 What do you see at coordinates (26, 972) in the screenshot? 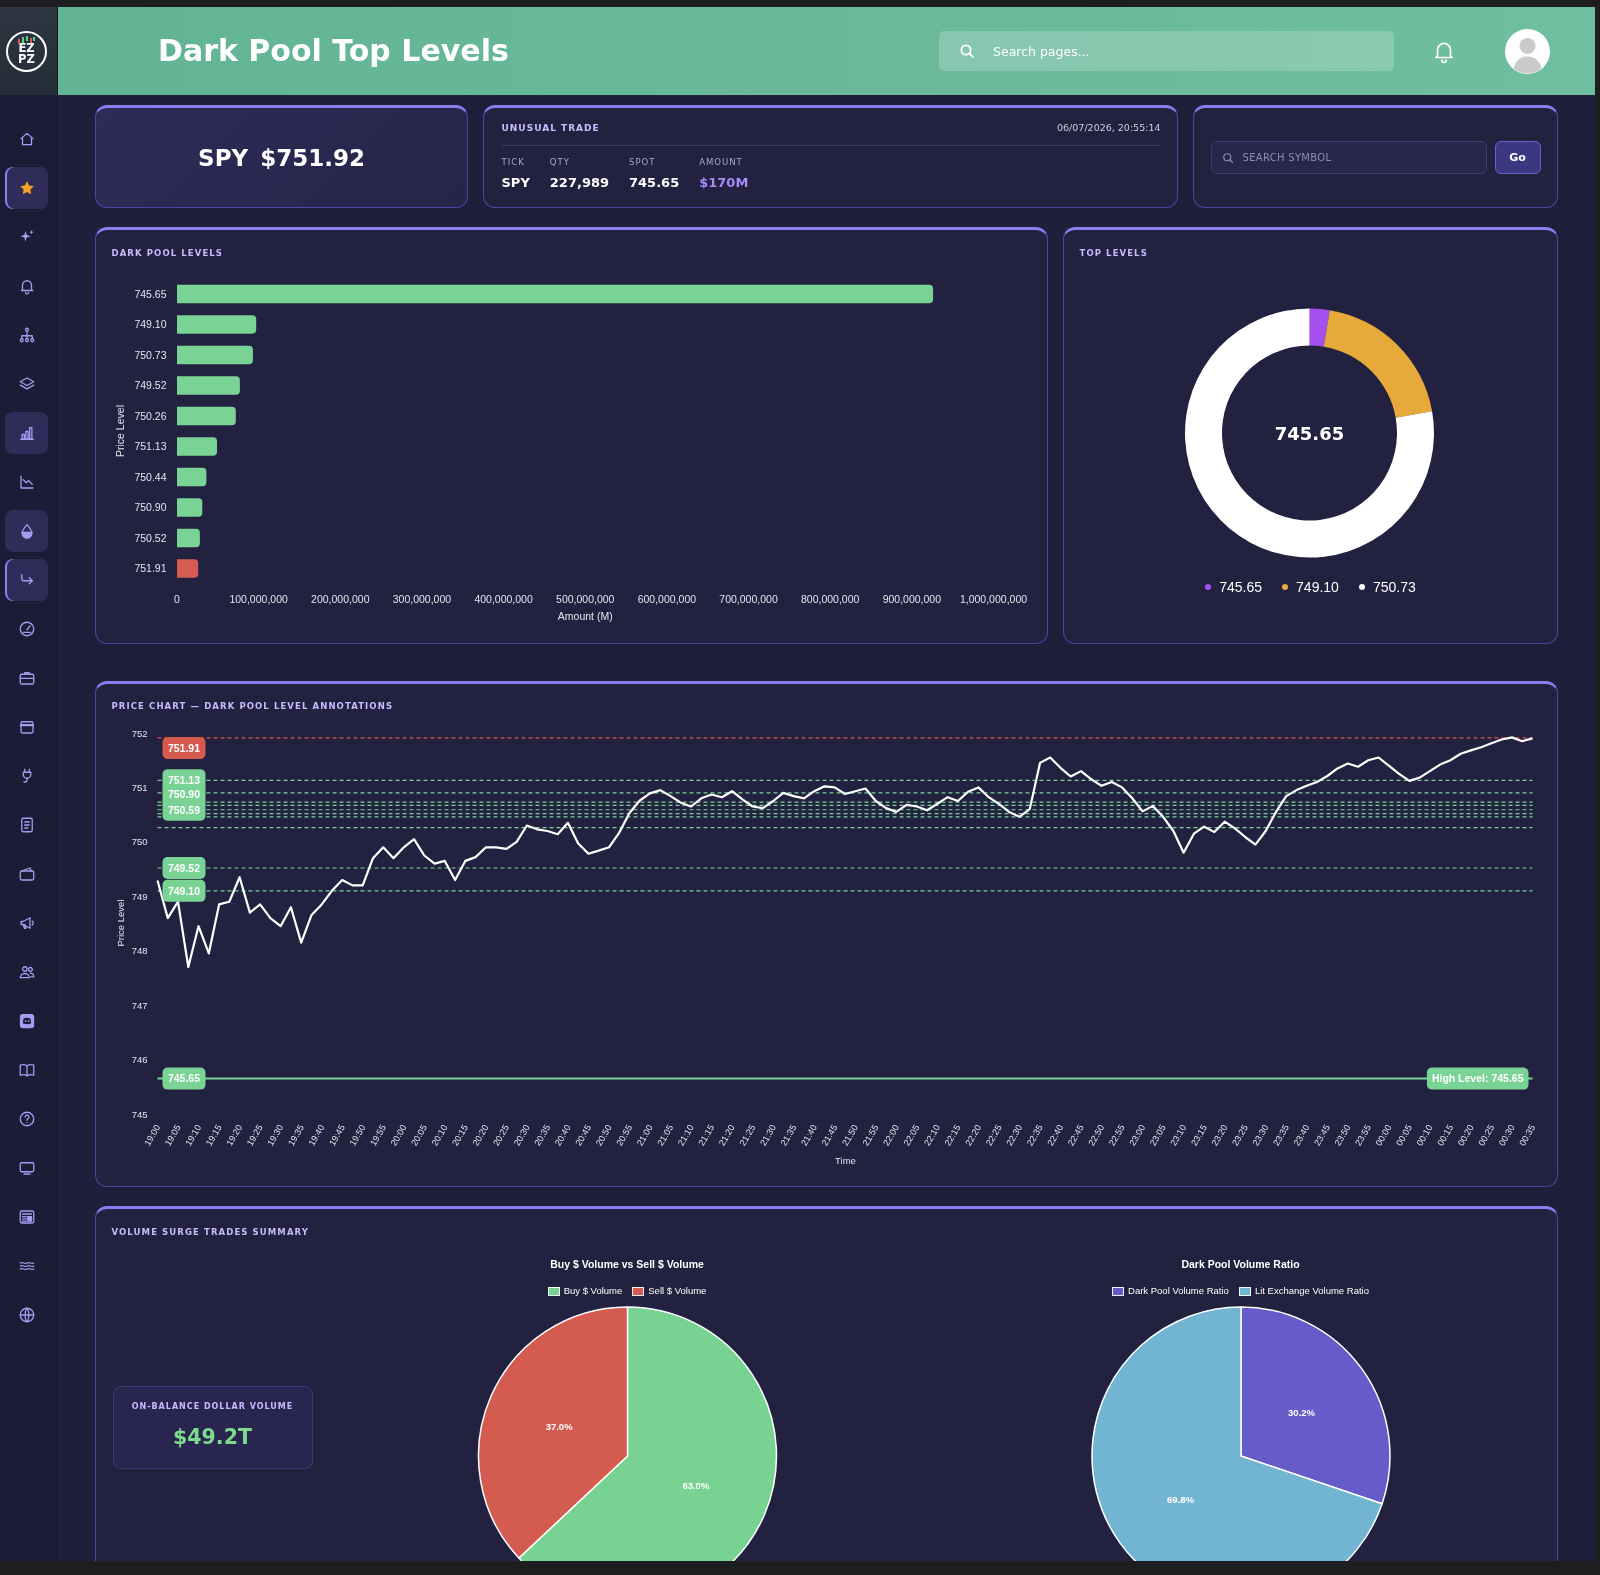
I see `users-icon` at bounding box center [26, 972].